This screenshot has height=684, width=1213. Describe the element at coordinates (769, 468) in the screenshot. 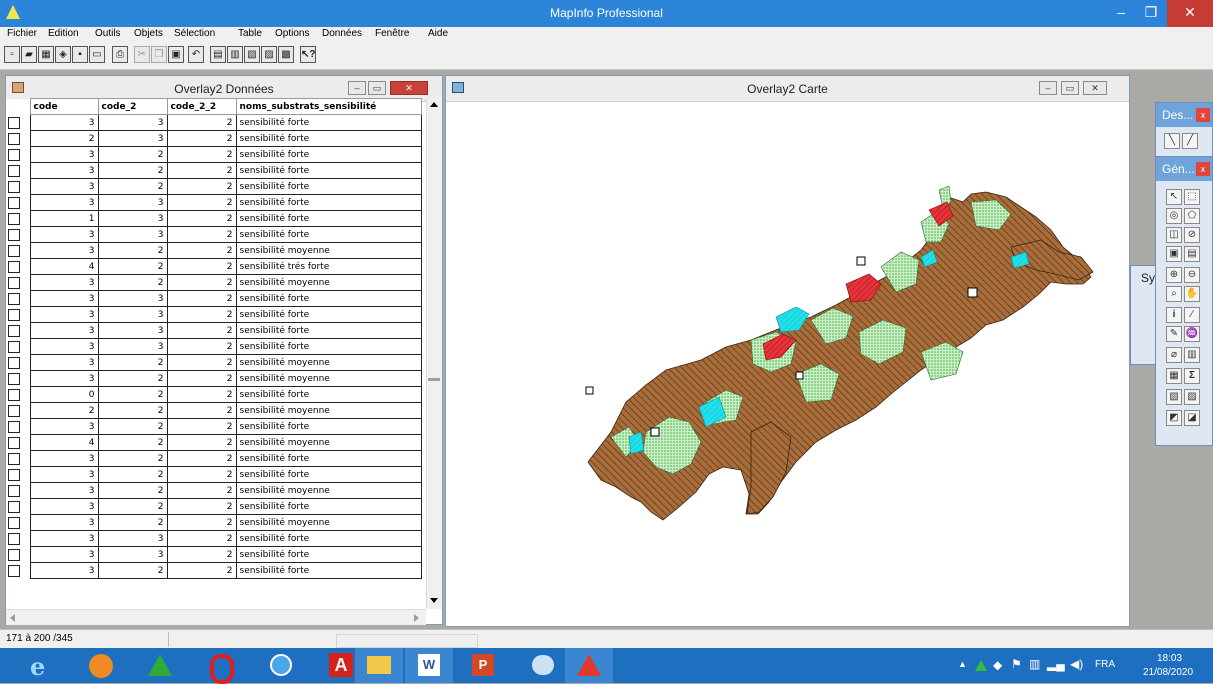

I see `polygon-sensibilite-forte` at that location.